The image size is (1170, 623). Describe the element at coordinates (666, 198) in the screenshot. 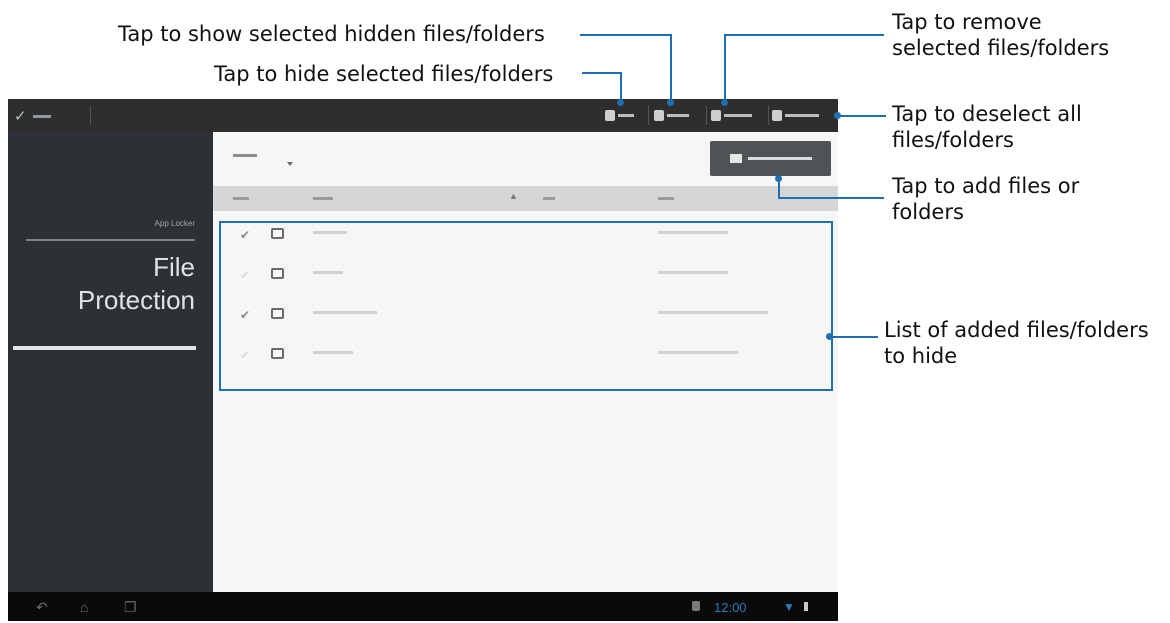

I see `column-header-path` at that location.